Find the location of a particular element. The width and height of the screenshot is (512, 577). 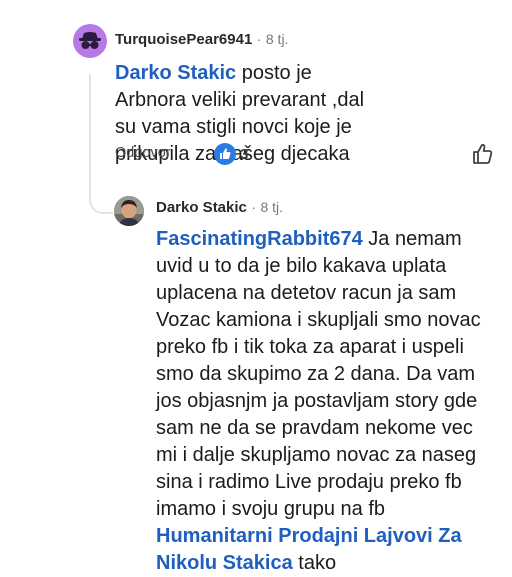

comment-header: TurquoisePear6941 · 8 tj. is located at coordinates (201, 40).